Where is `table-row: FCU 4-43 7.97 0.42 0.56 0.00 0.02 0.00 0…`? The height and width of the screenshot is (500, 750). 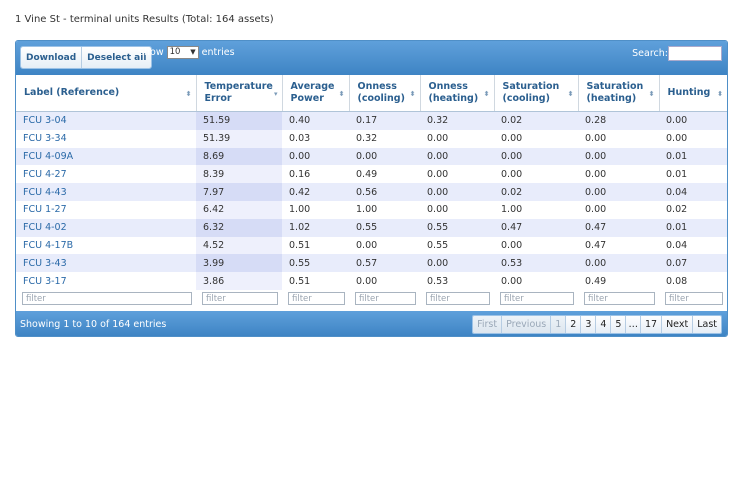
table-row: FCU 4-43 7.97 0.42 0.56 0.00 0.02 0.00 0… is located at coordinates (371, 192).